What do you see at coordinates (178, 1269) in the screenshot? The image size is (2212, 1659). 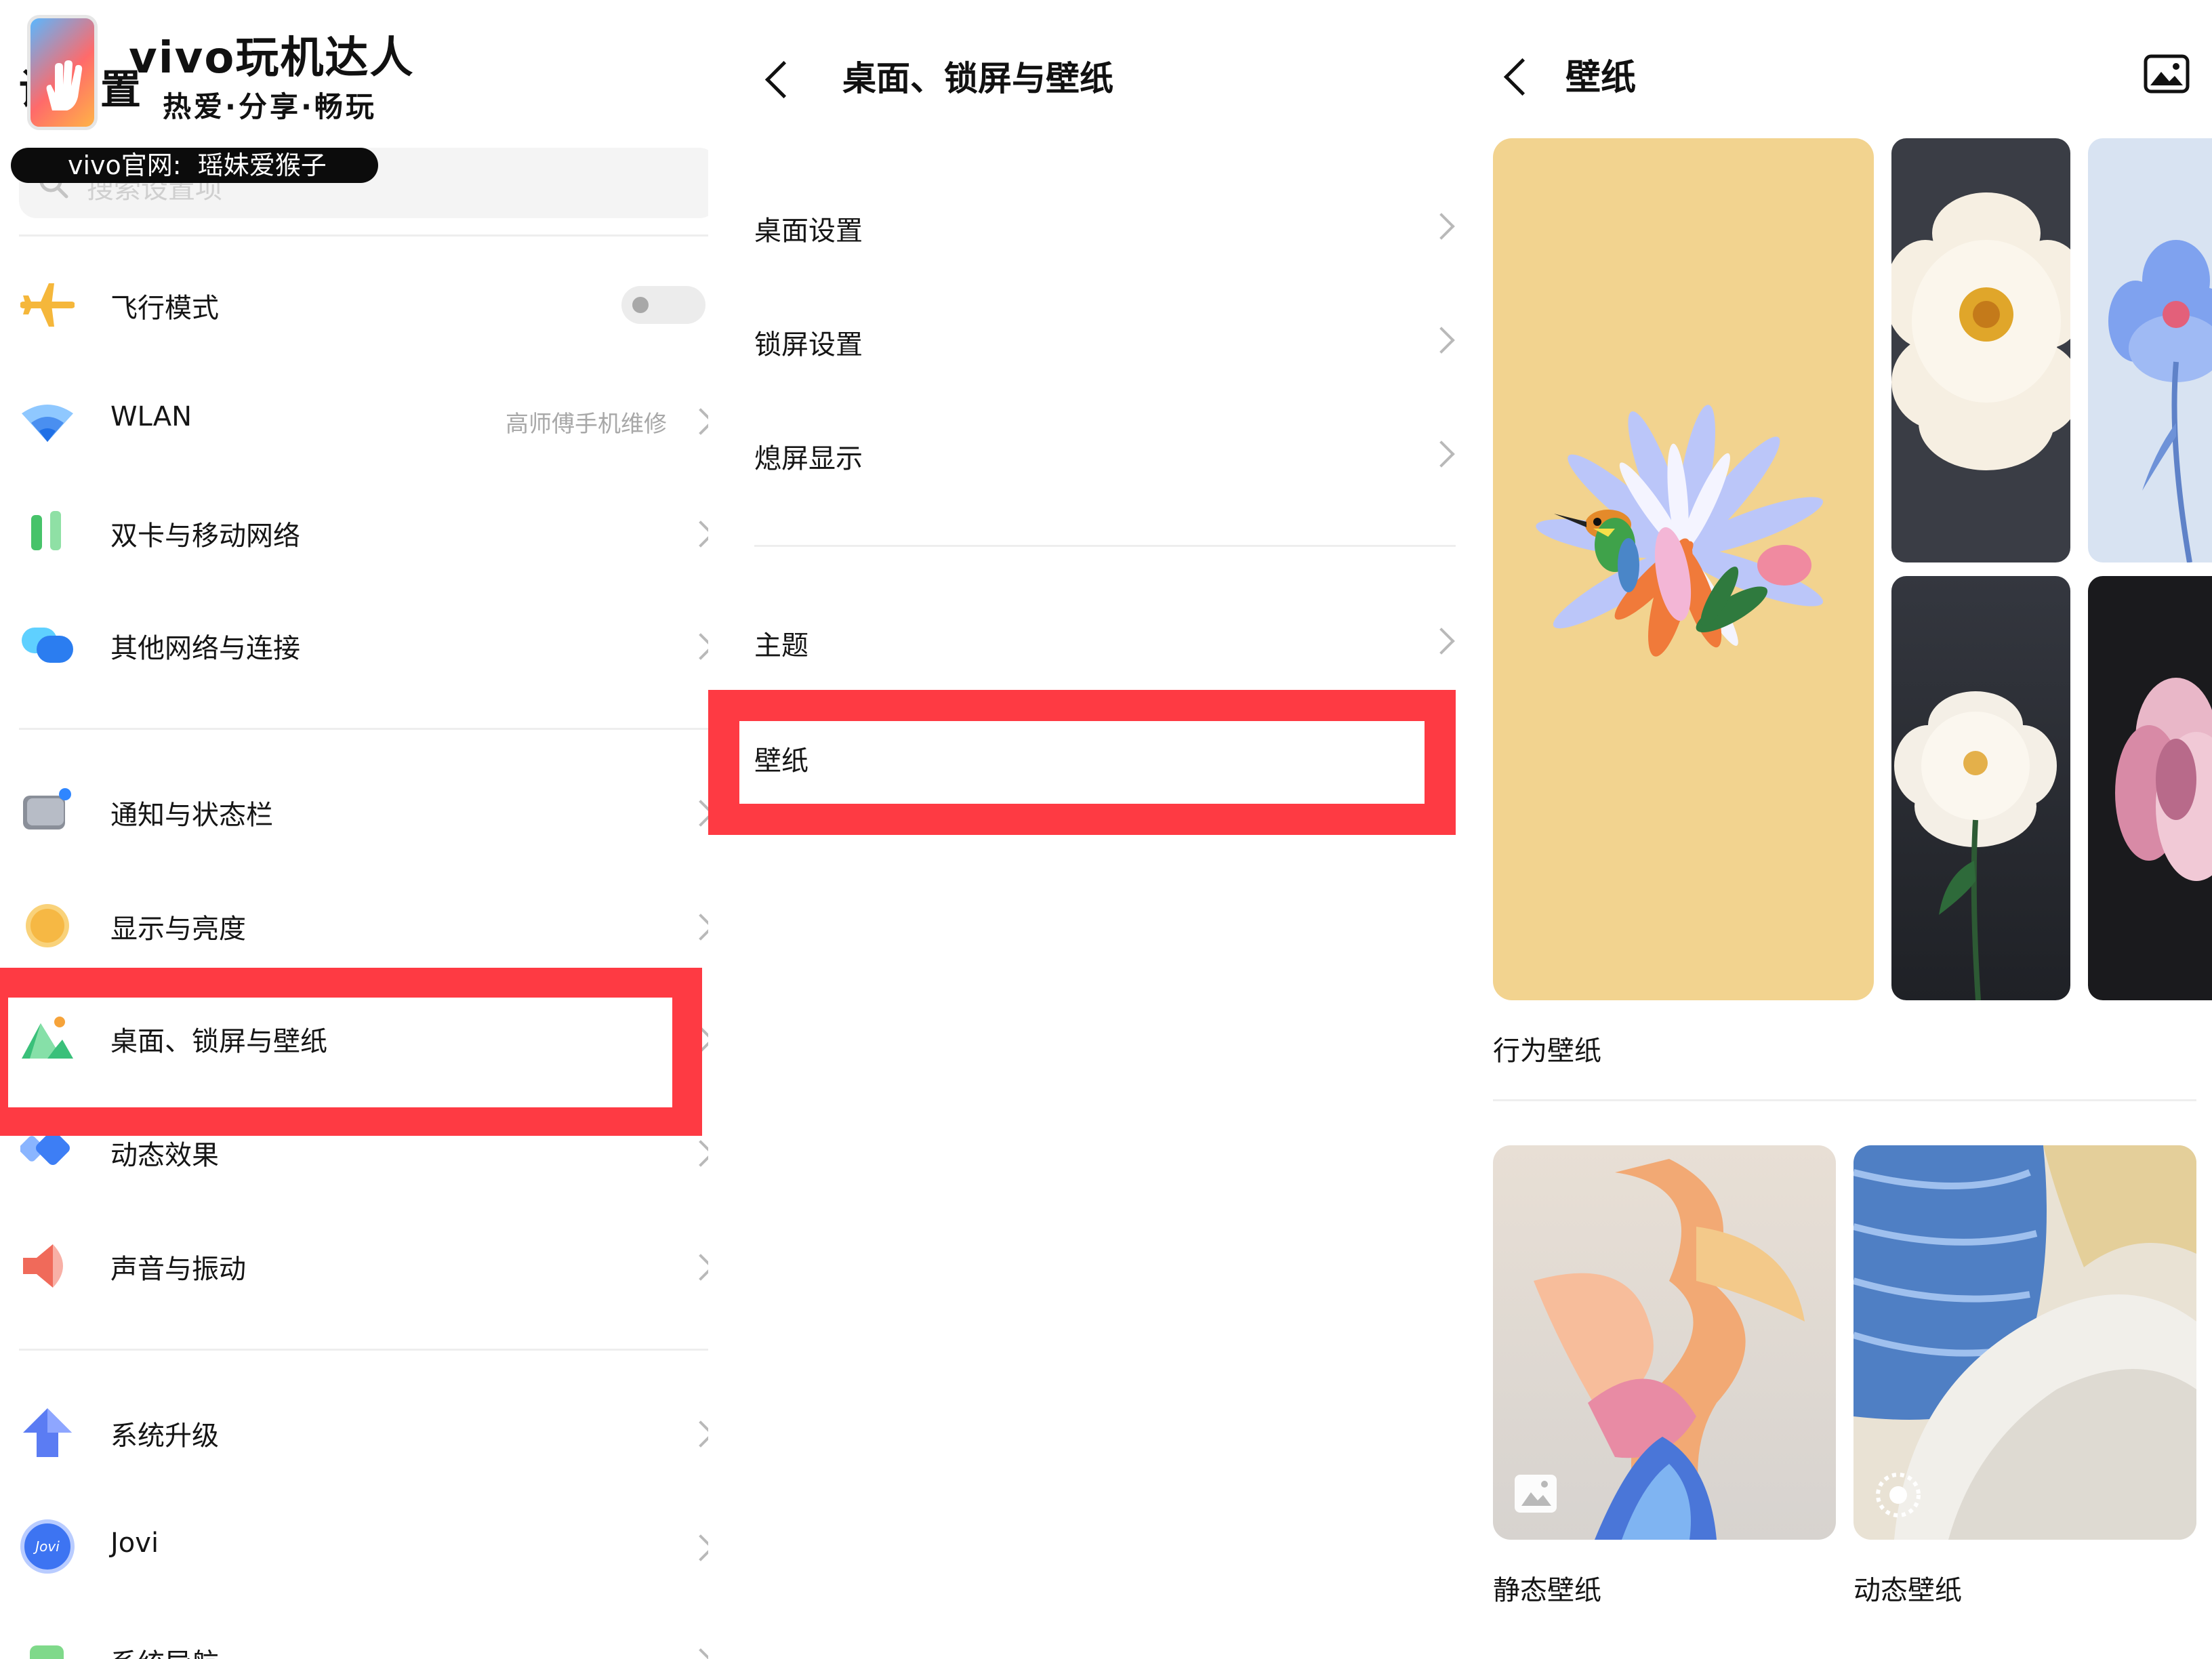 I see `settings-item-label: 声音与振动` at bounding box center [178, 1269].